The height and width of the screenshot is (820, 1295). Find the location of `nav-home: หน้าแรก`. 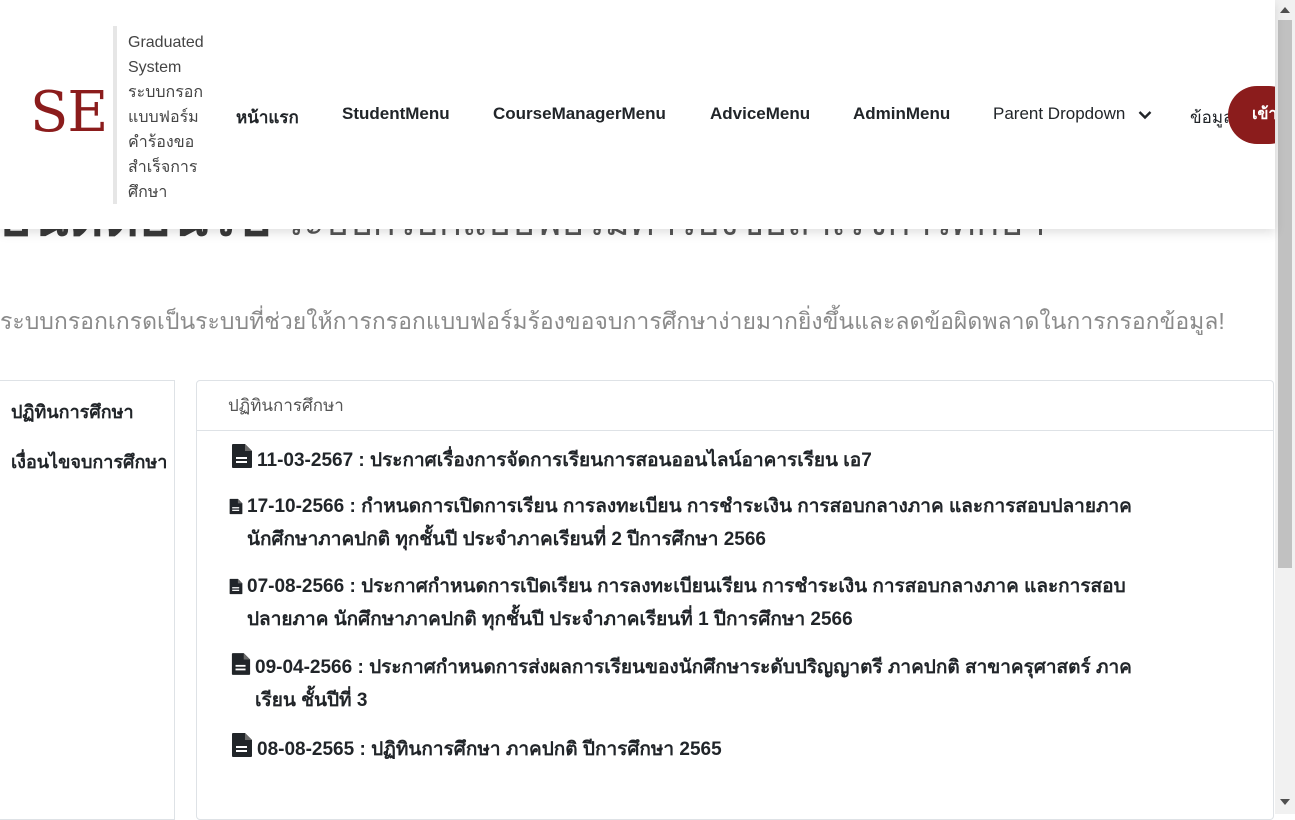

nav-home: หน้าแรก is located at coordinates (267, 117).